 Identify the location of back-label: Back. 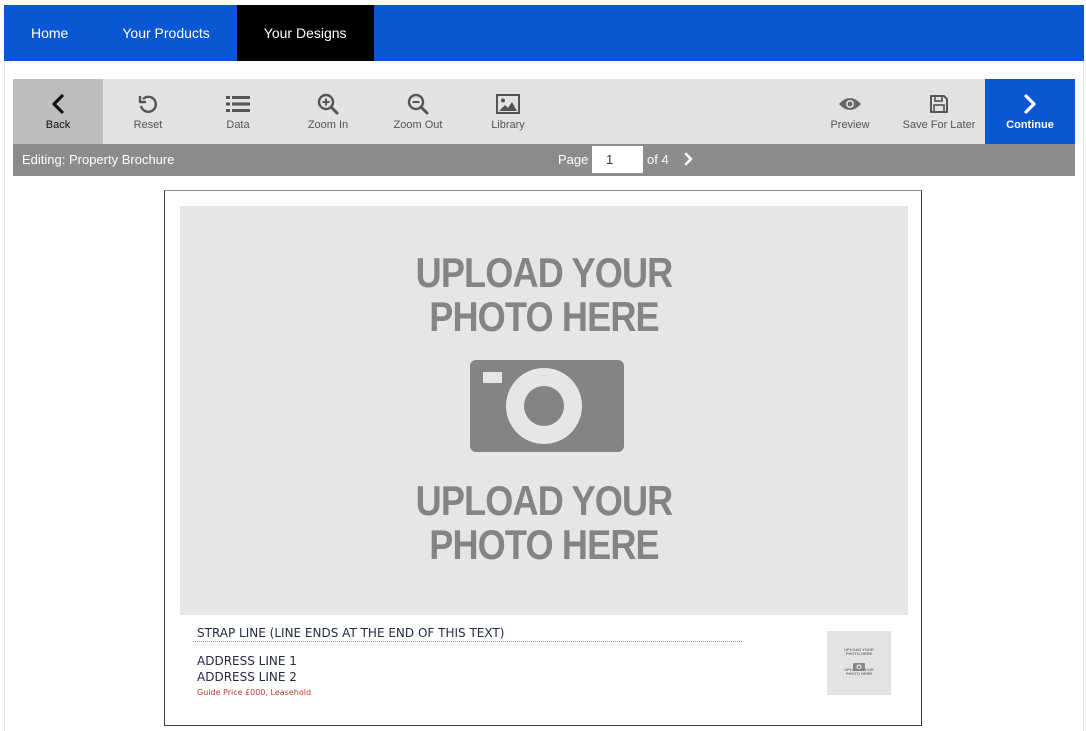
(58, 125).